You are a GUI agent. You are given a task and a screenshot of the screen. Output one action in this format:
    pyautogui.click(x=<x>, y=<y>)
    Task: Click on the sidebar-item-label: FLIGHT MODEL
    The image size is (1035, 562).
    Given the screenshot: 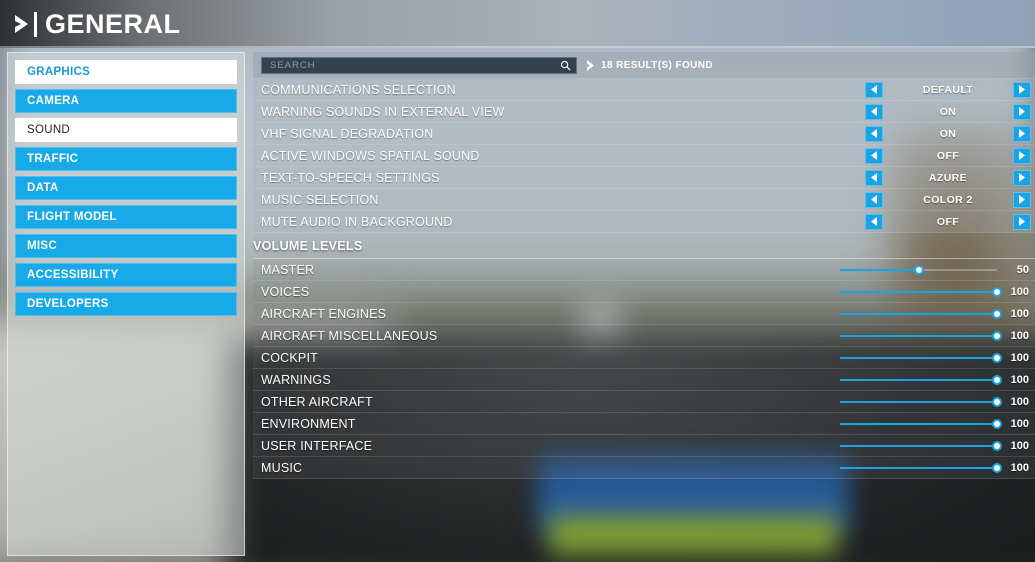 What is the action you would take?
    pyautogui.click(x=72, y=217)
    